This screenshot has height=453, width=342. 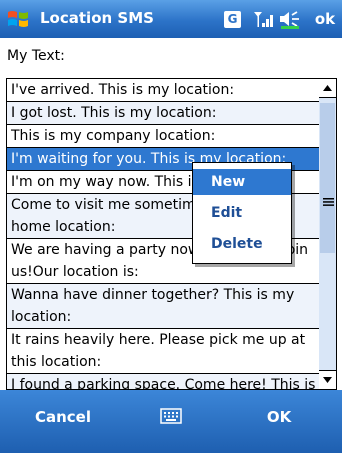 I want to click on app-title: Location SMS, so click(x=97, y=18).